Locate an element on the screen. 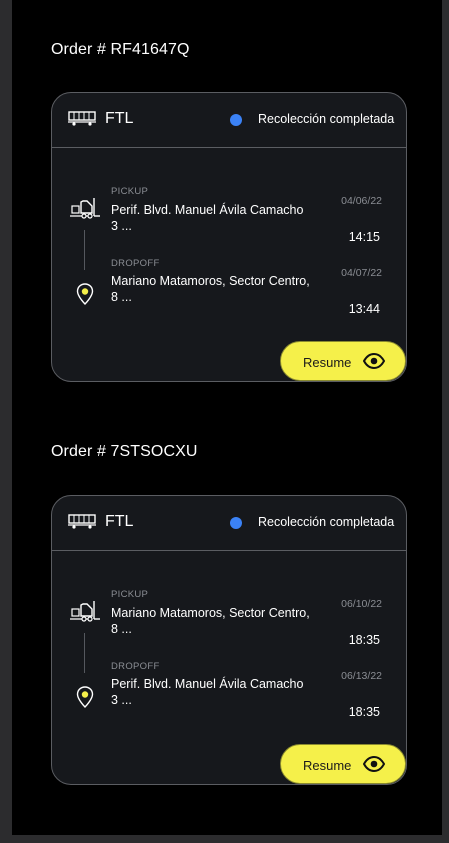  pickup-time: 18:35 is located at coordinates (364, 640).